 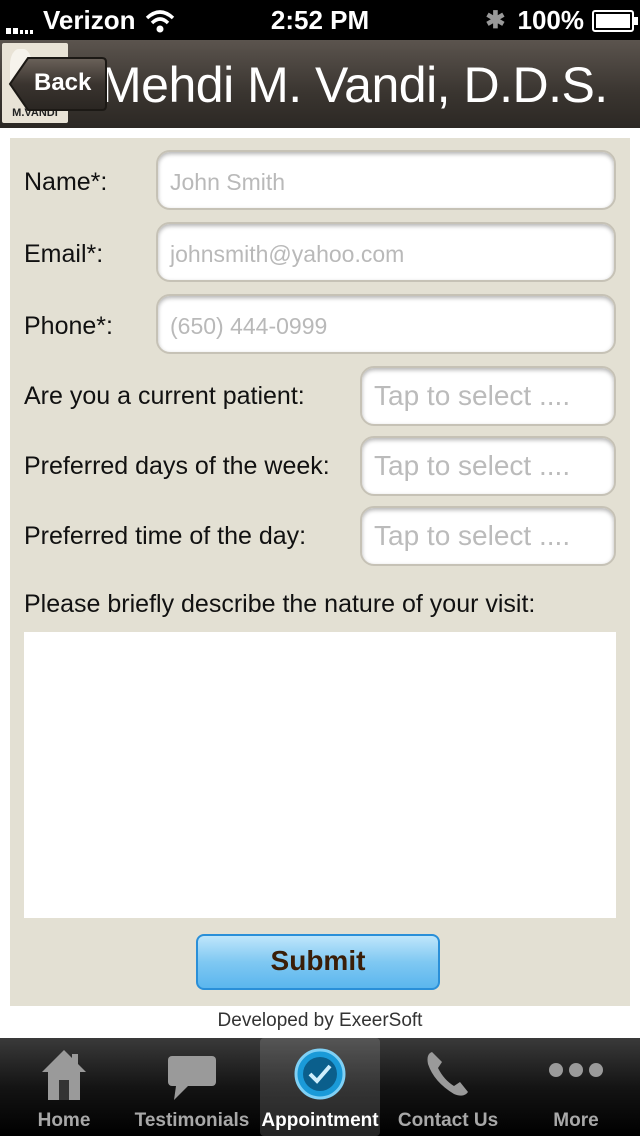 I want to click on phone-icon, so click(x=447, y=1074).